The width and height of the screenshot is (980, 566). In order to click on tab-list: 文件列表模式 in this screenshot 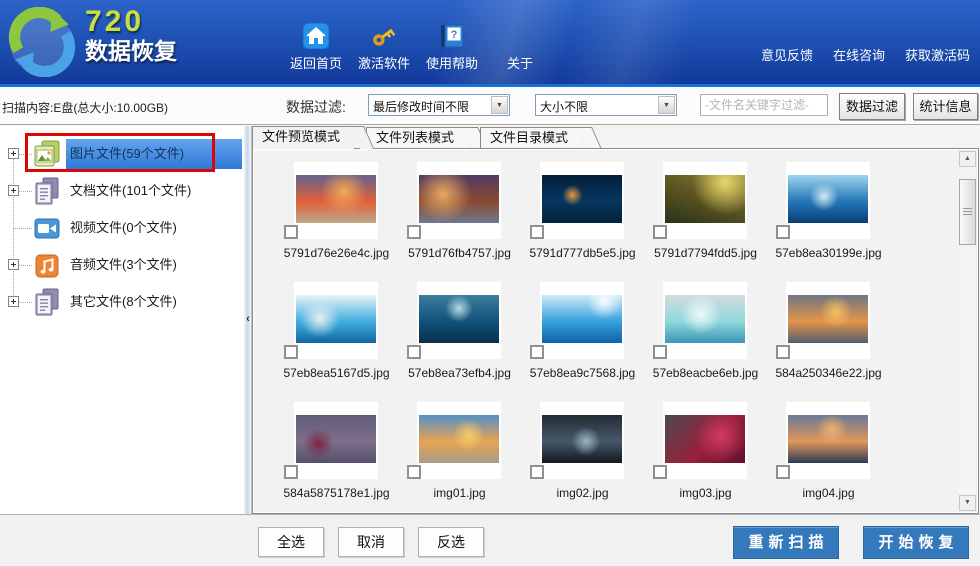, I will do `click(417, 137)`.